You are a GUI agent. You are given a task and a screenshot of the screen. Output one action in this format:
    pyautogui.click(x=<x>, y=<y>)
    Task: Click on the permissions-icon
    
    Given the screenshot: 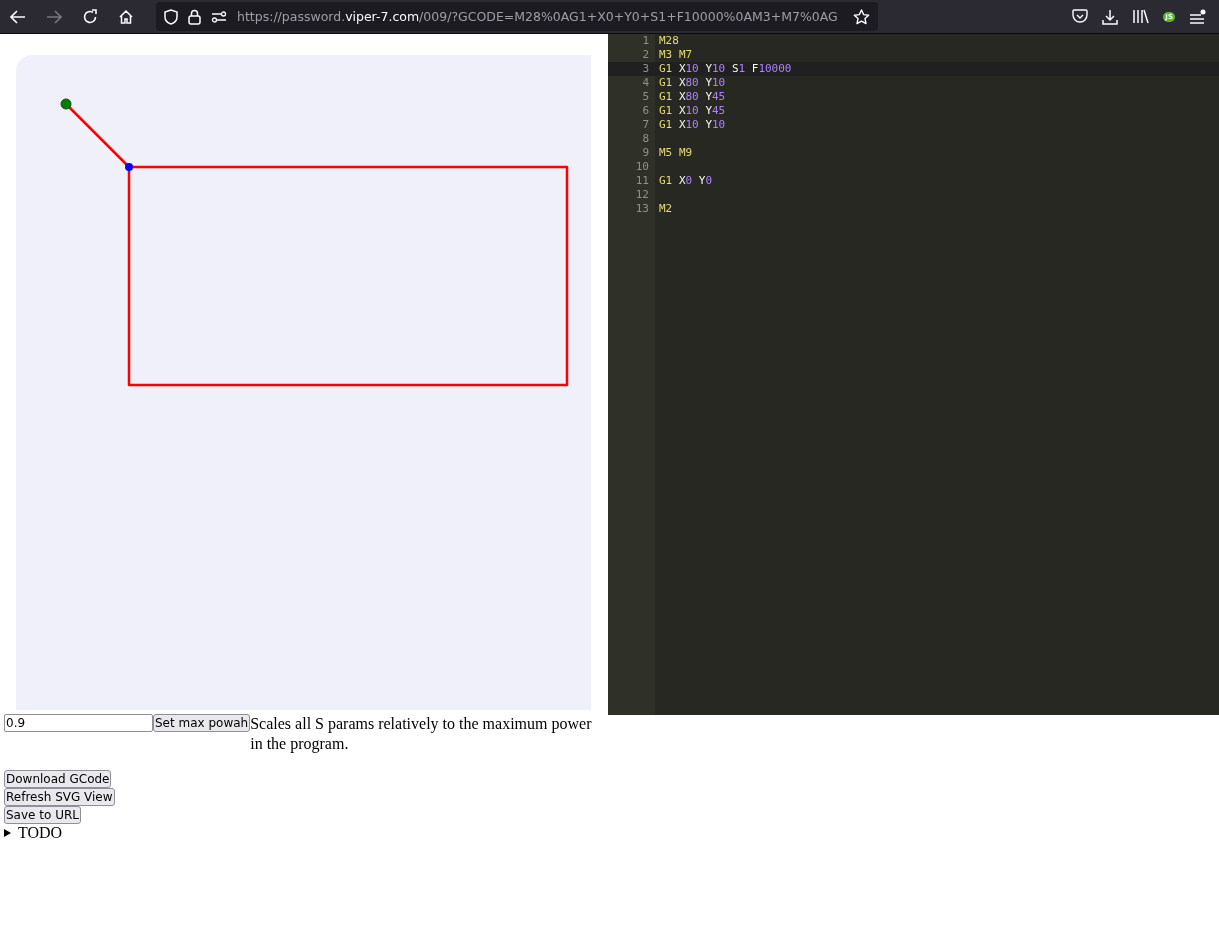 What is the action you would take?
    pyautogui.click(x=219, y=16)
    